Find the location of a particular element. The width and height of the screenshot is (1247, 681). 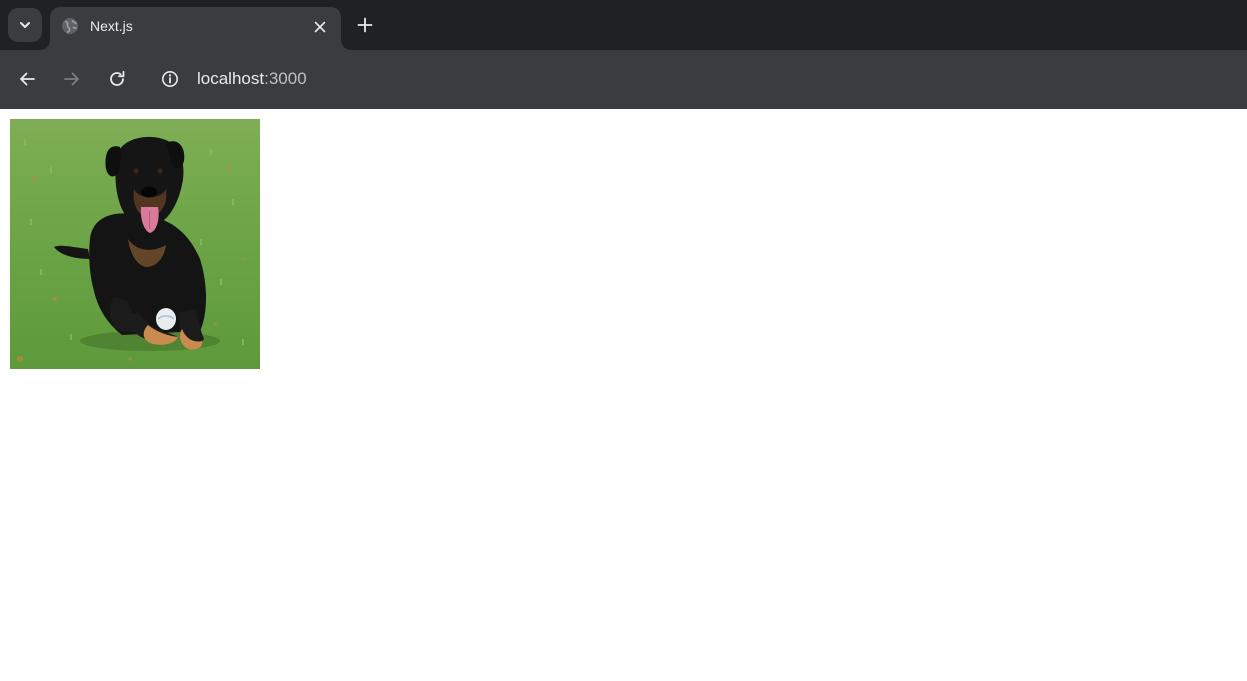

arrow-right-icon is located at coordinates (71, 79).